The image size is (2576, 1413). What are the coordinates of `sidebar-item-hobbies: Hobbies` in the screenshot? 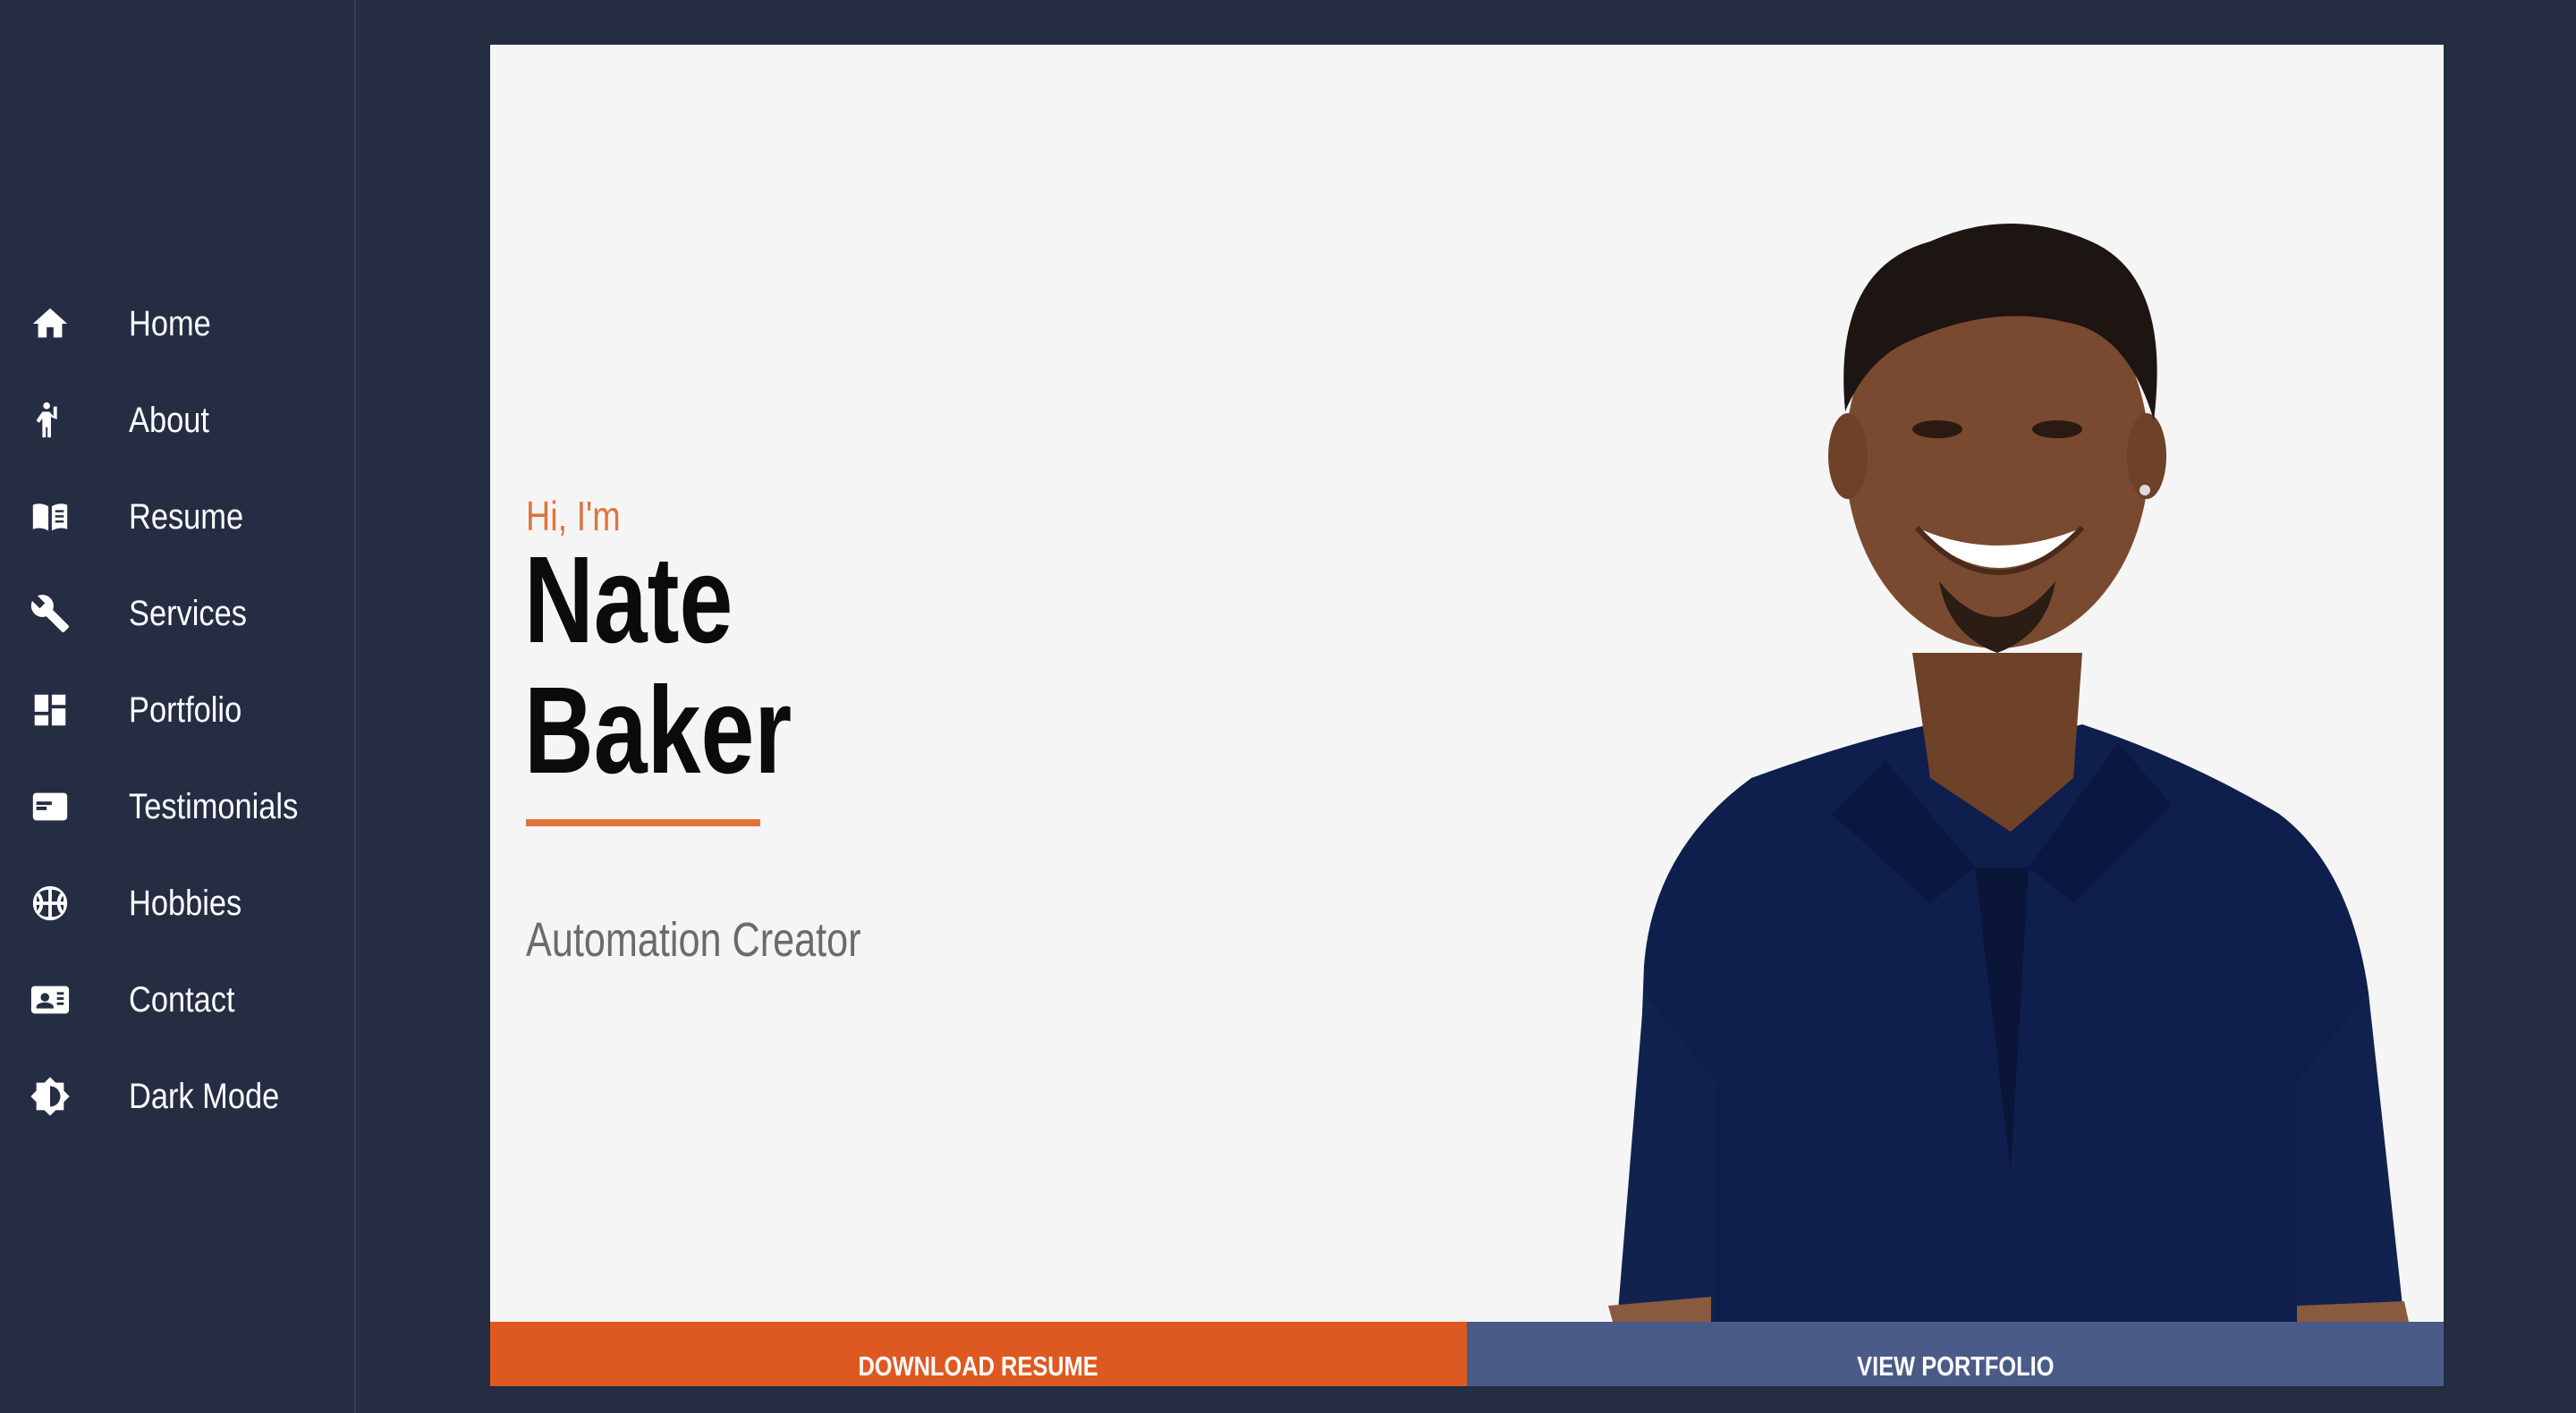 It's located at (177, 903).